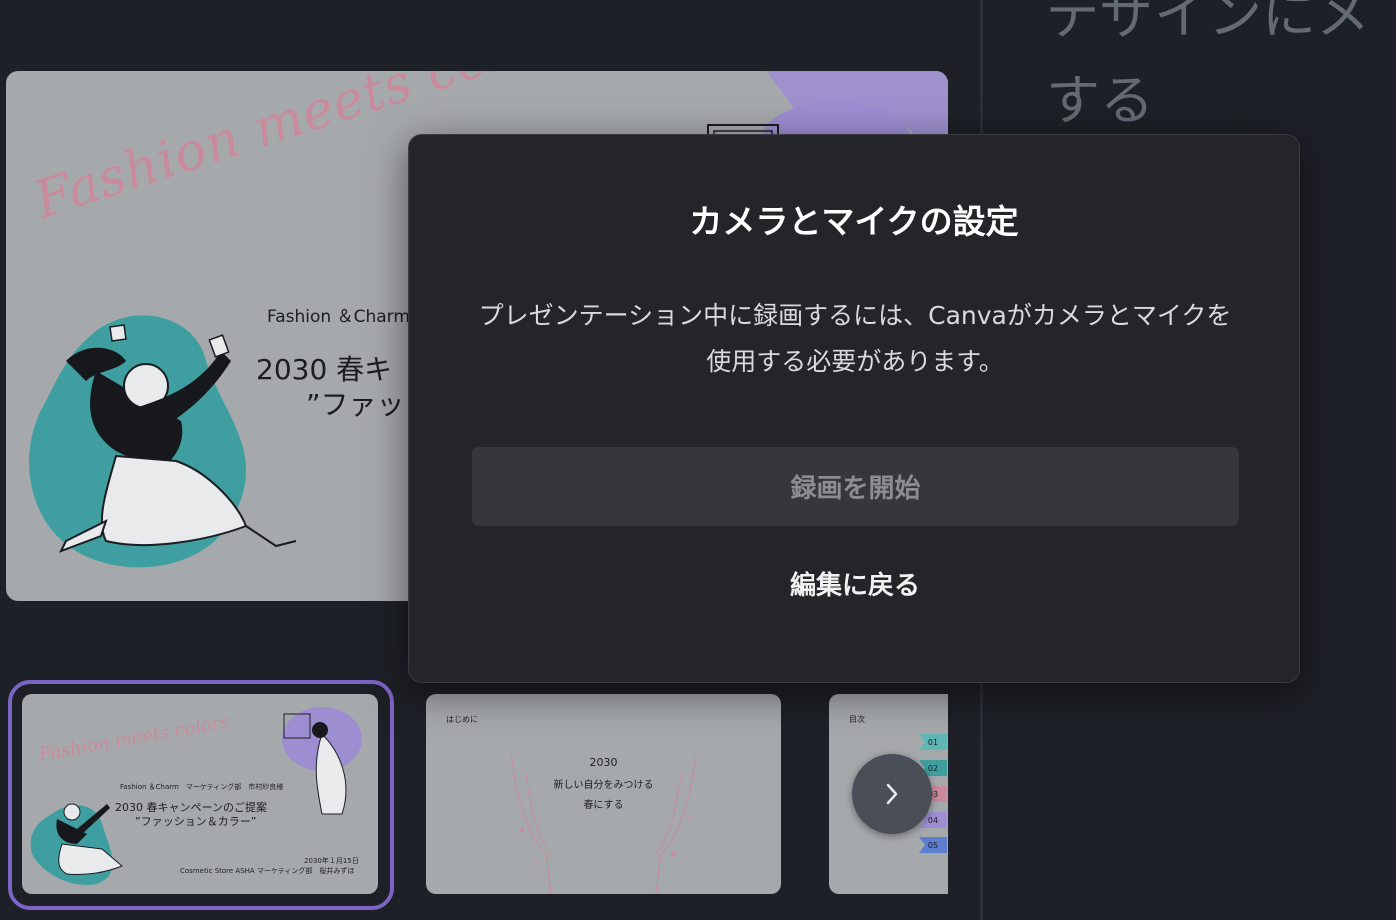 The height and width of the screenshot is (920, 1396). What do you see at coordinates (857, 719) in the screenshot?
I see `thumbnail-3-heading: 目次` at bounding box center [857, 719].